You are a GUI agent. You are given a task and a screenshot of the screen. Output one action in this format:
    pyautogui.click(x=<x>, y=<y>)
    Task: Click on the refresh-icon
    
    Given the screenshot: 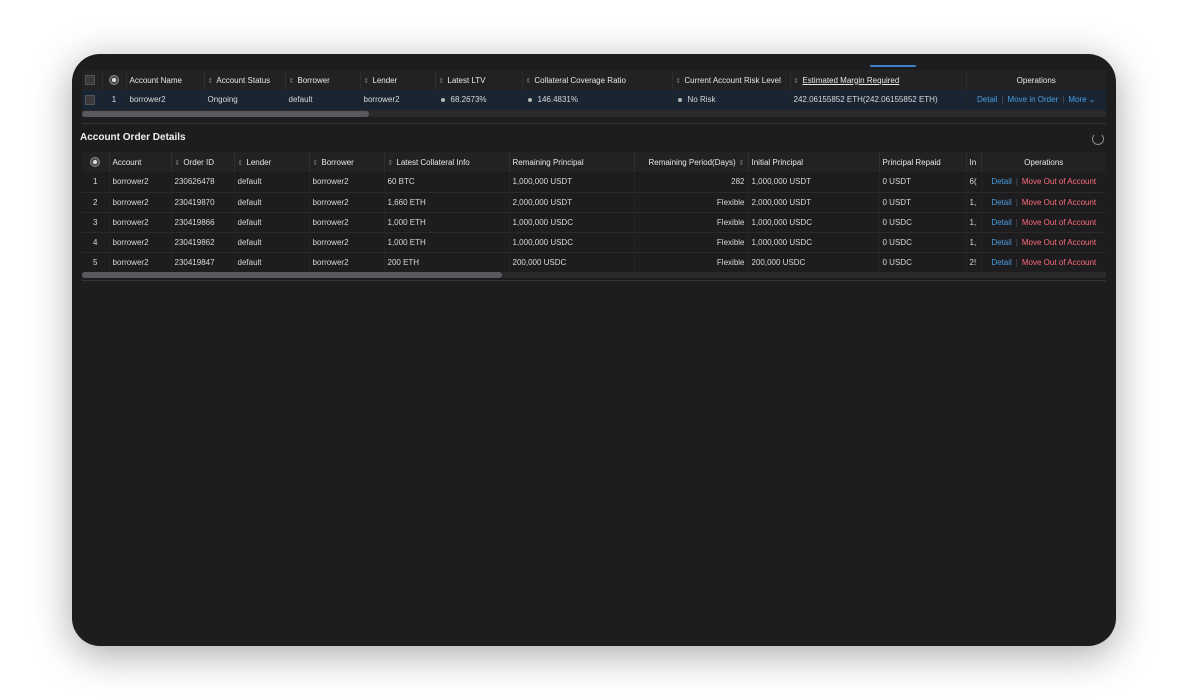 What is the action you would take?
    pyautogui.click(x=1098, y=139)
    